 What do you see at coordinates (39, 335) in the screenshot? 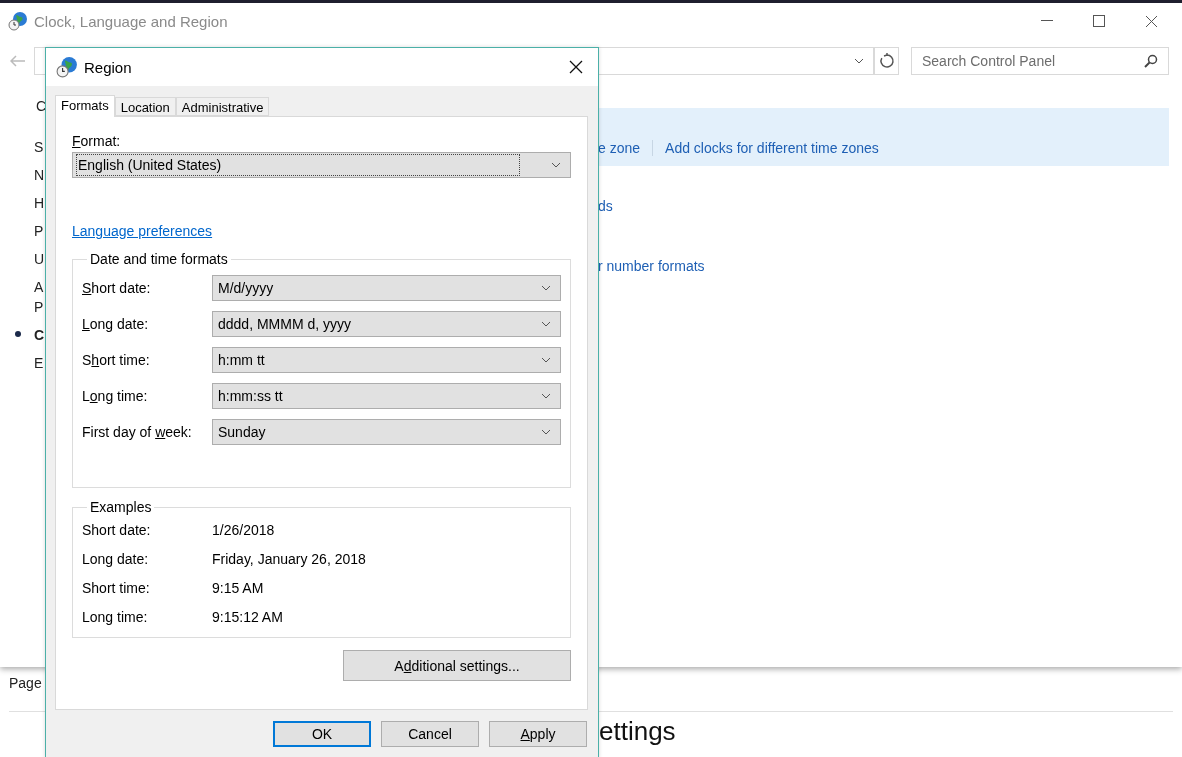
I see `sidebar-item: C` at bounding box center [39, 335].